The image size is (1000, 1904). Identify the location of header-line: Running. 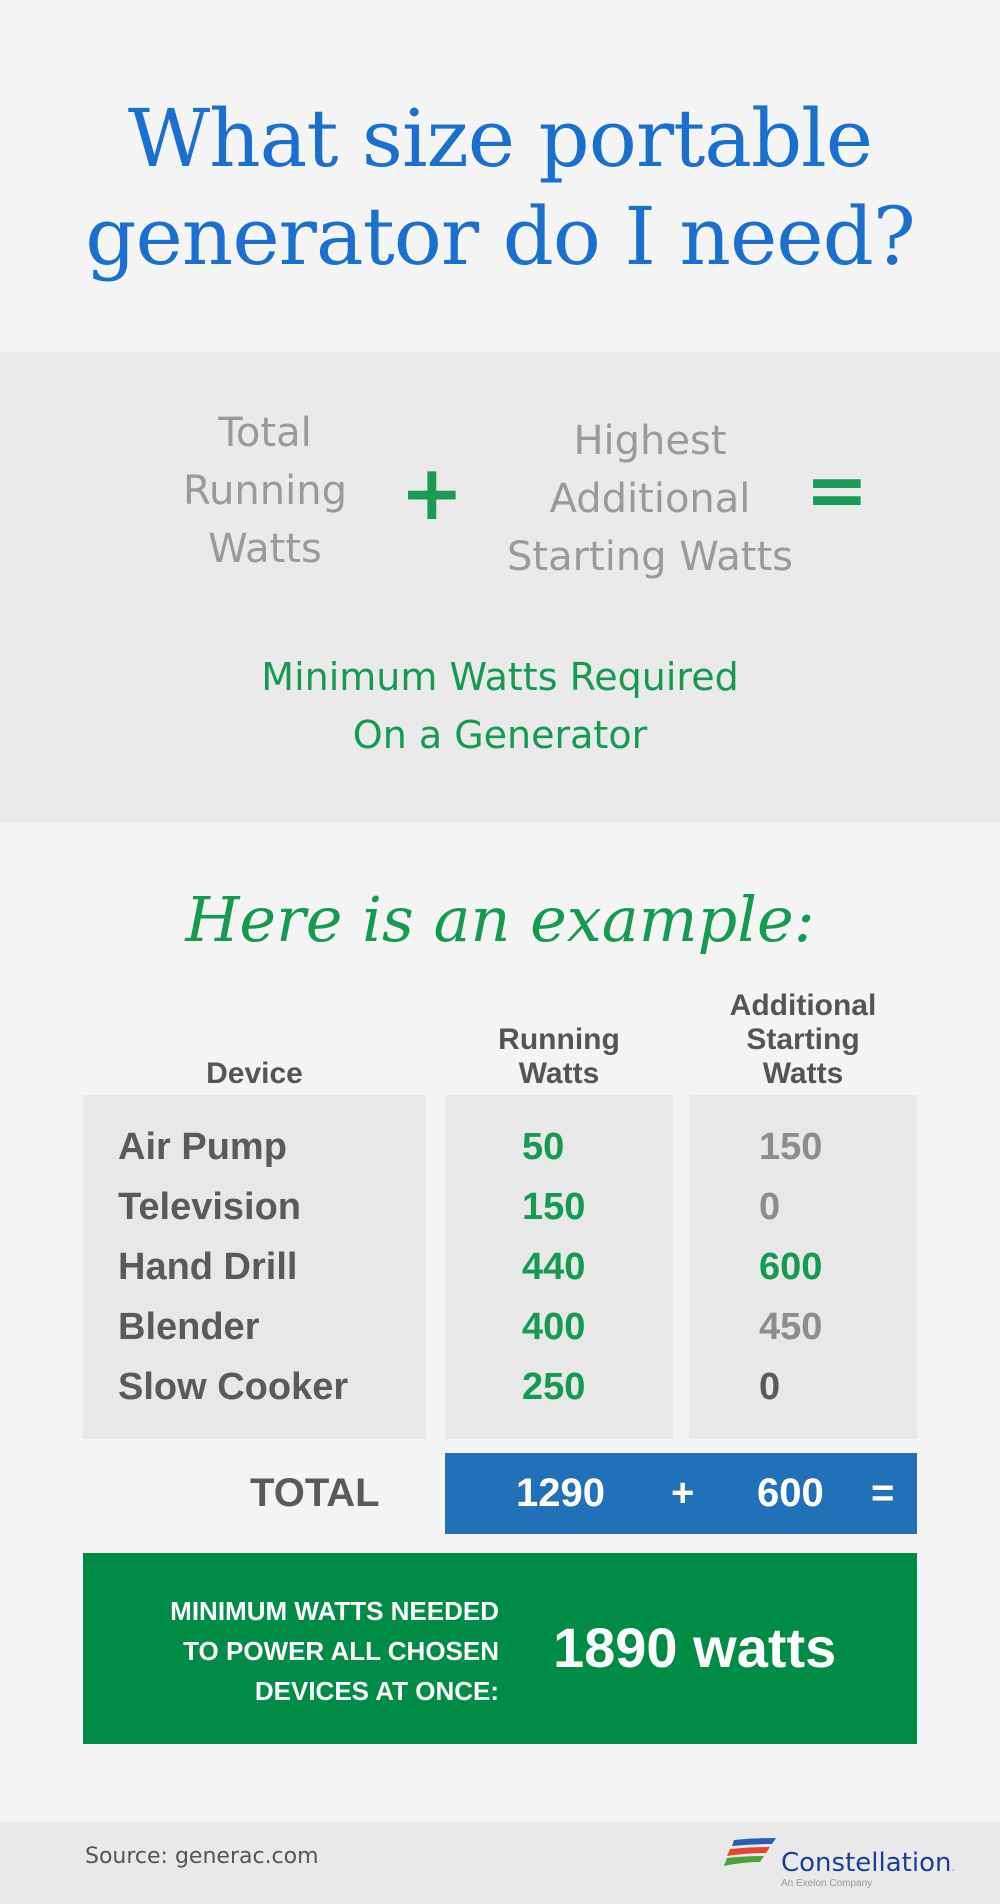
(559, 1039).